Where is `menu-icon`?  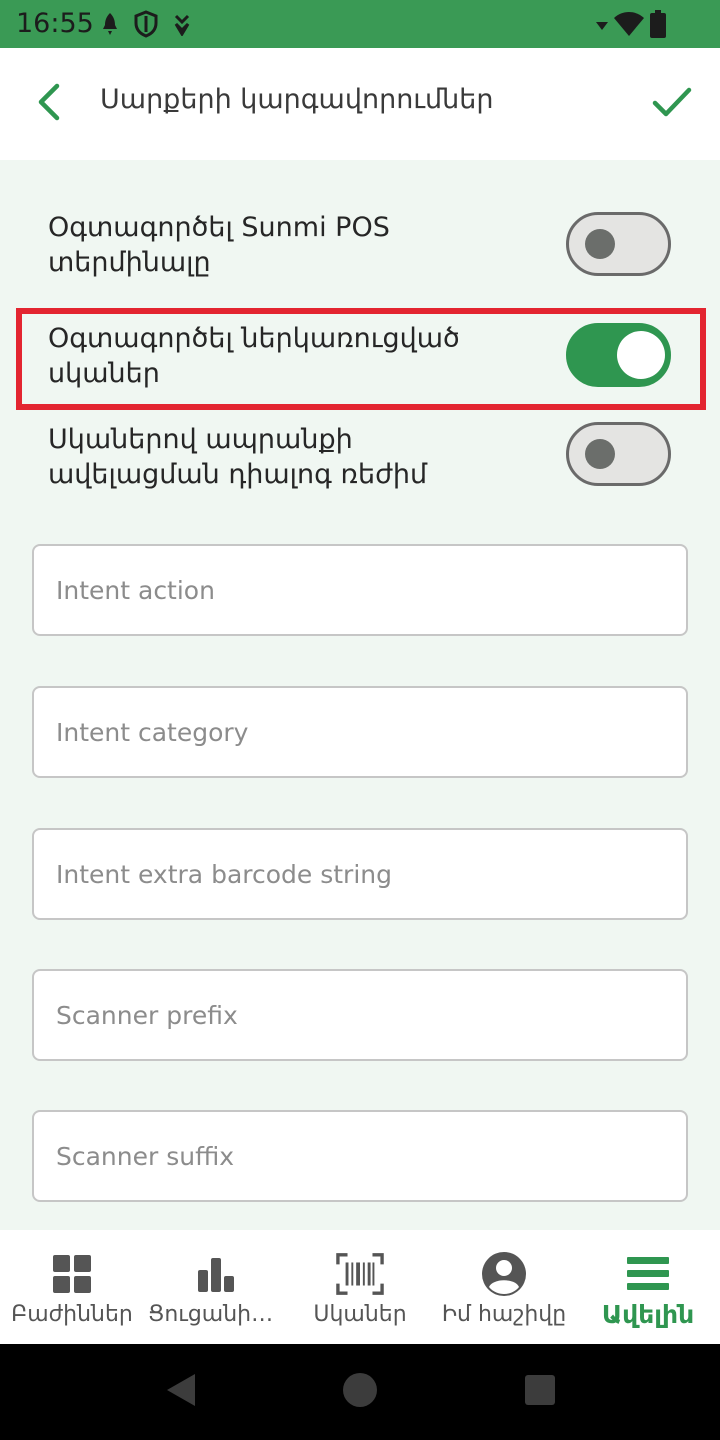 menu-icon is located at coordinates (648, 1274).